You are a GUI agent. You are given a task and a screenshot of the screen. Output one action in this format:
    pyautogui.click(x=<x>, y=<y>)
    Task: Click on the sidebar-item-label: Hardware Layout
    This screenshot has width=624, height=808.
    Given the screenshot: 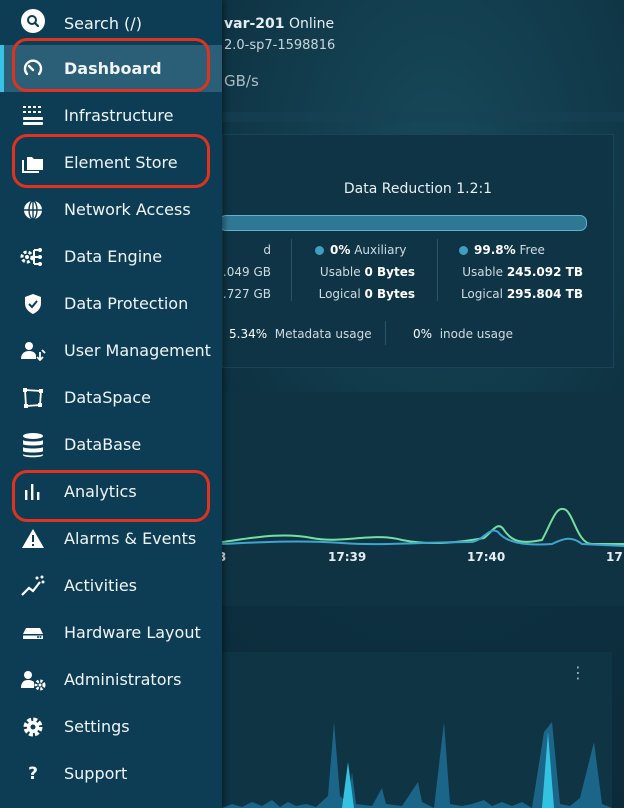 What is the action you would take?
    pyautogui.click(x=132, y=632)
    